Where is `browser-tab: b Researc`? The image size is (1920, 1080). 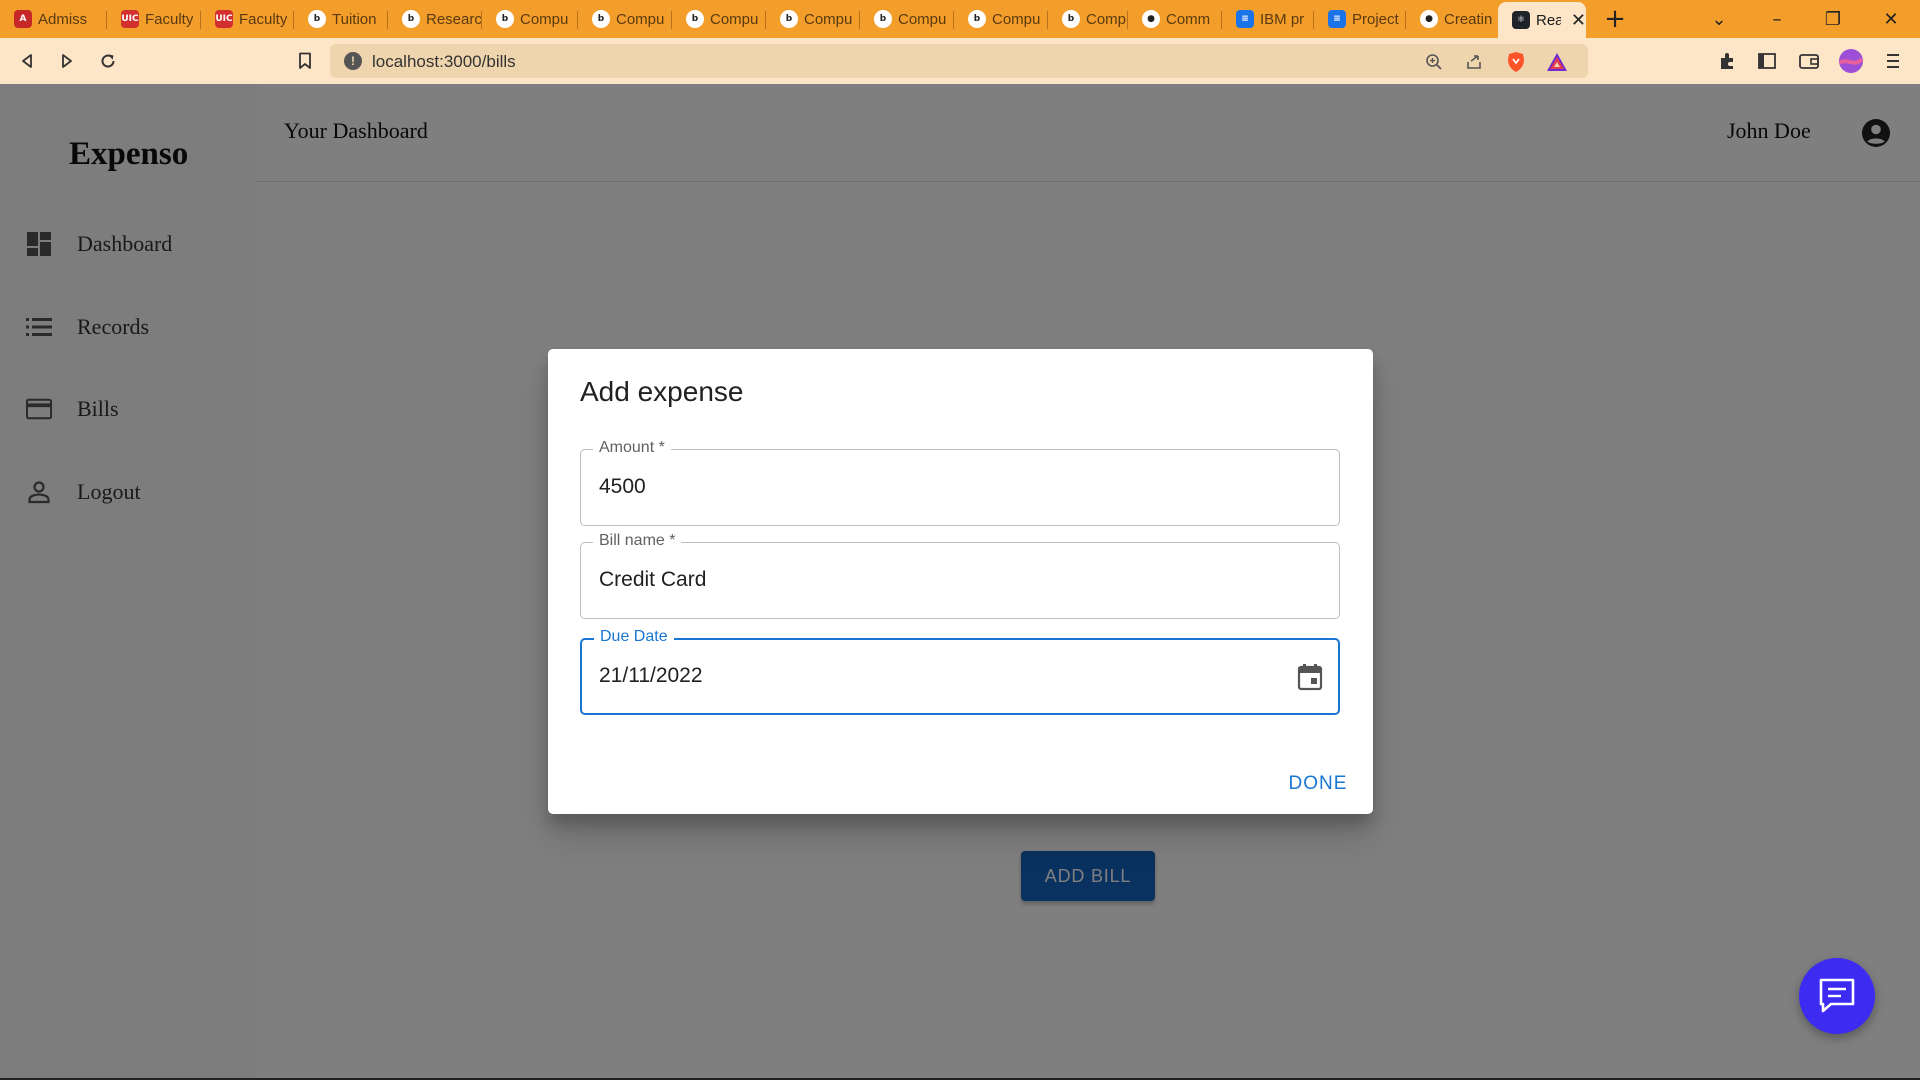 browser-tab: b Researc is located at coordinates (434, 19).